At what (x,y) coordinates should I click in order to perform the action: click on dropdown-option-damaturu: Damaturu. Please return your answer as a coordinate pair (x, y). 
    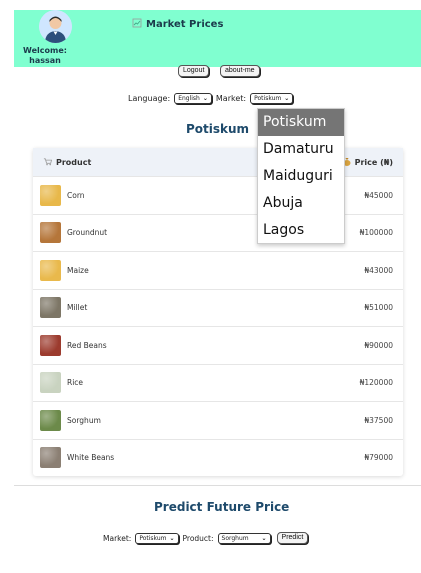
    Looking at the image, I should click on (301, 149).